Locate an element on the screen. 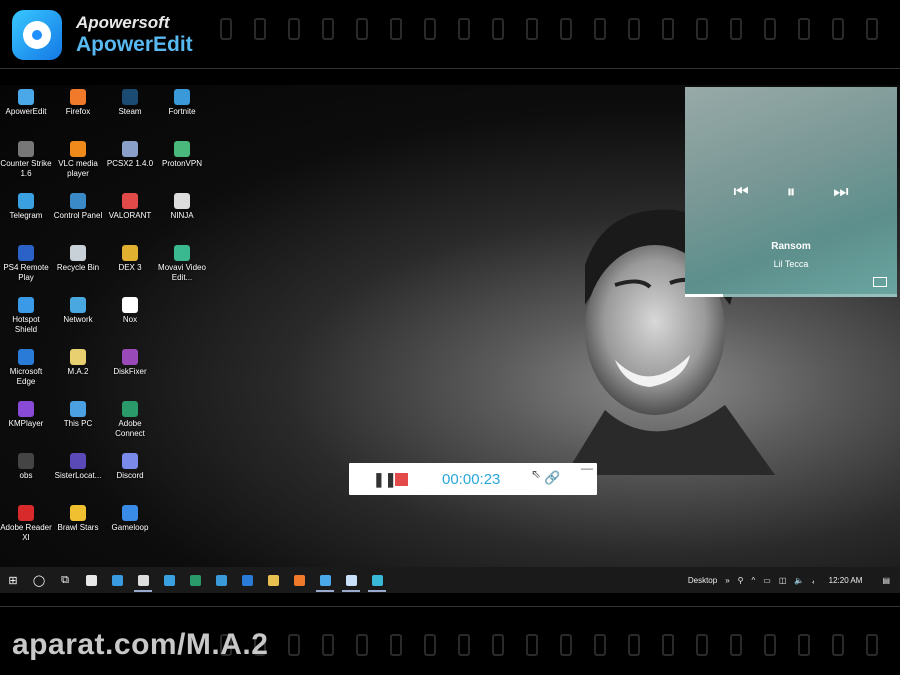 The width and height of the screenshot is (900, 675). desktop-icon-adobe-connect: Adobe Connect is located at coordinates (130, 420).